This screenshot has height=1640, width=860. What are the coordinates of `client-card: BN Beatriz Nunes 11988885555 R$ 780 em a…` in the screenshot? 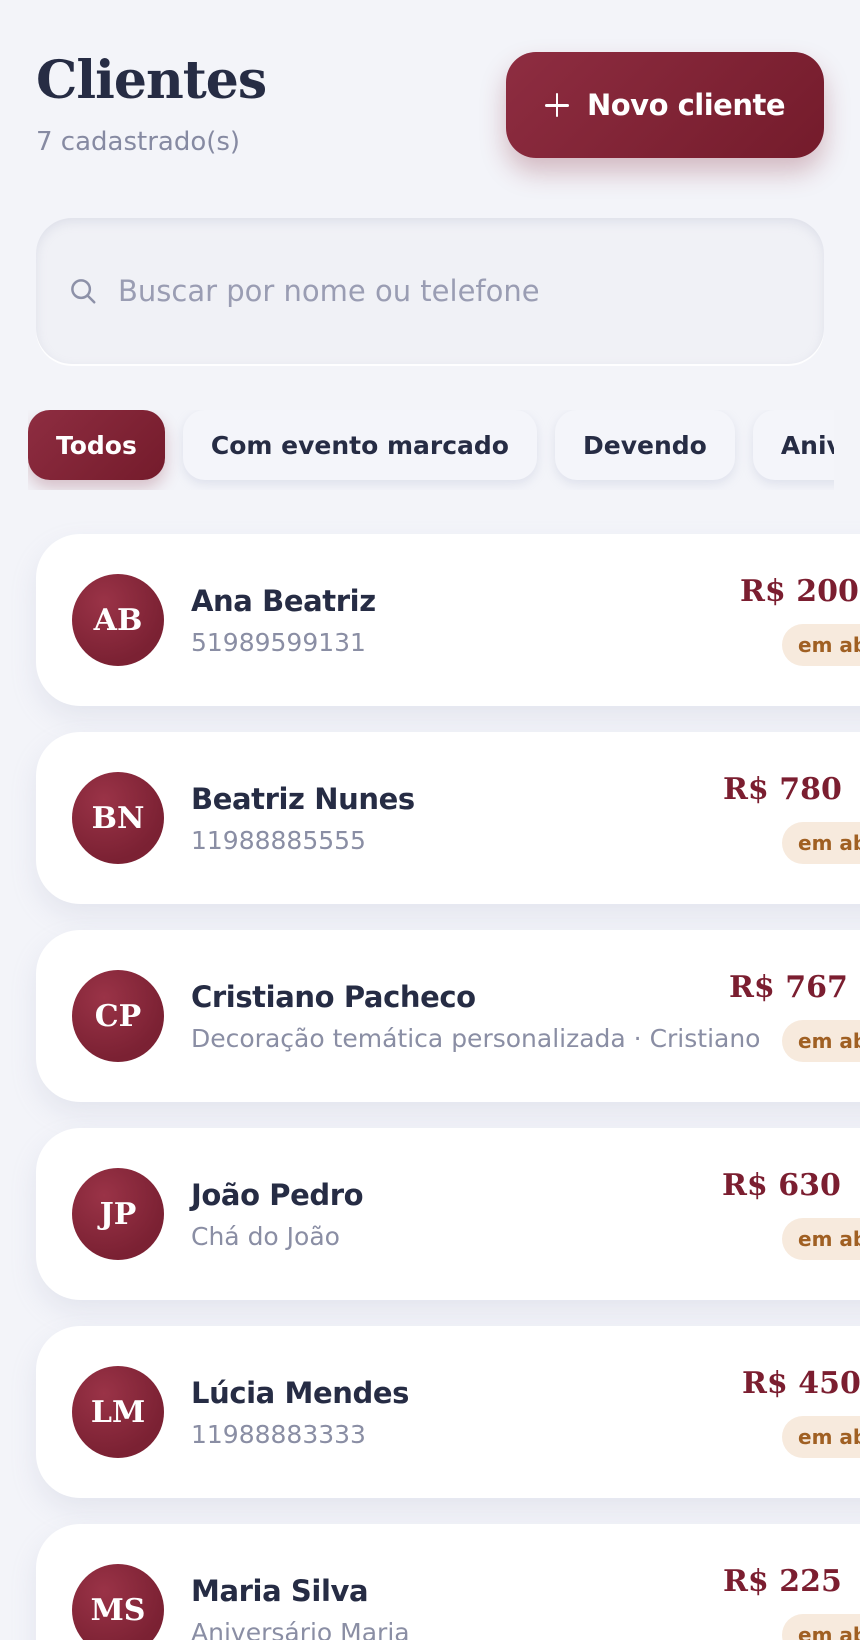 It's located at (448, 818).